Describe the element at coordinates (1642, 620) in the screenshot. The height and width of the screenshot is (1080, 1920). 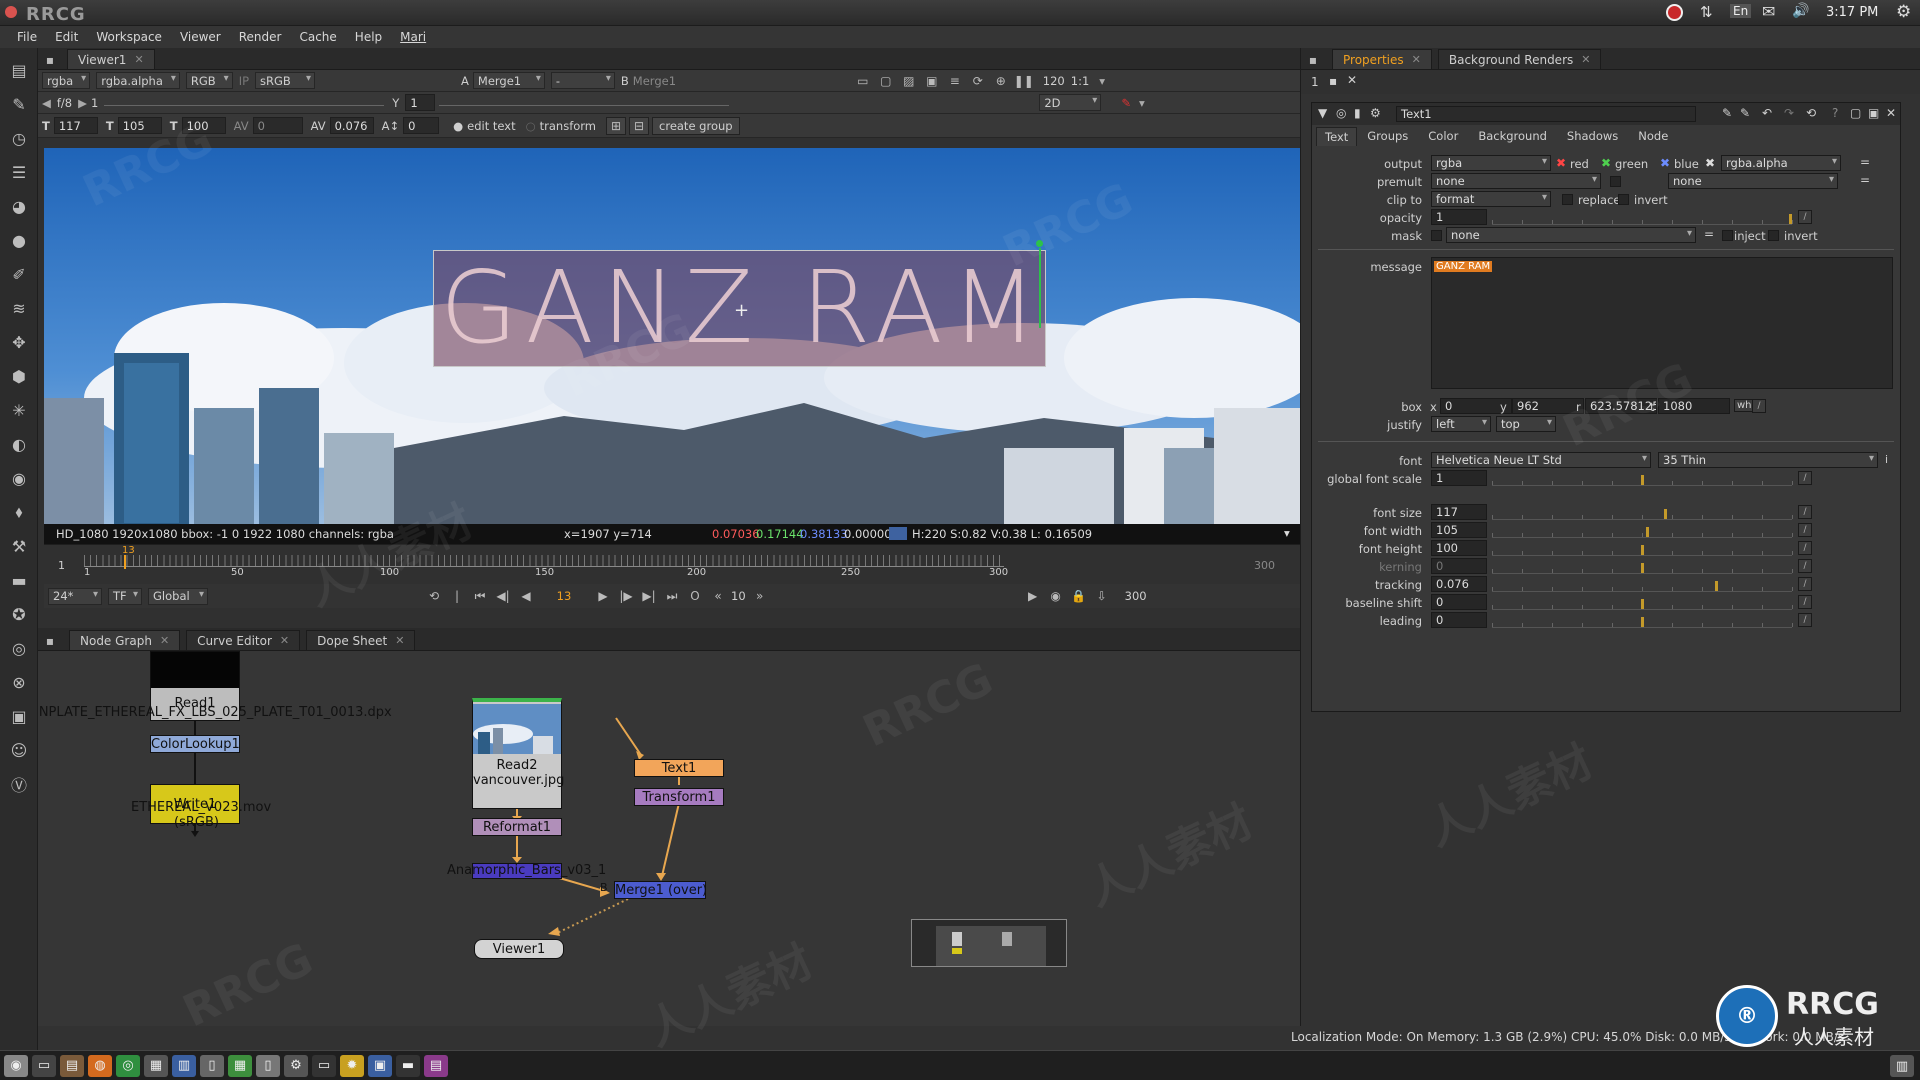
I see `leading-slider` at that location.